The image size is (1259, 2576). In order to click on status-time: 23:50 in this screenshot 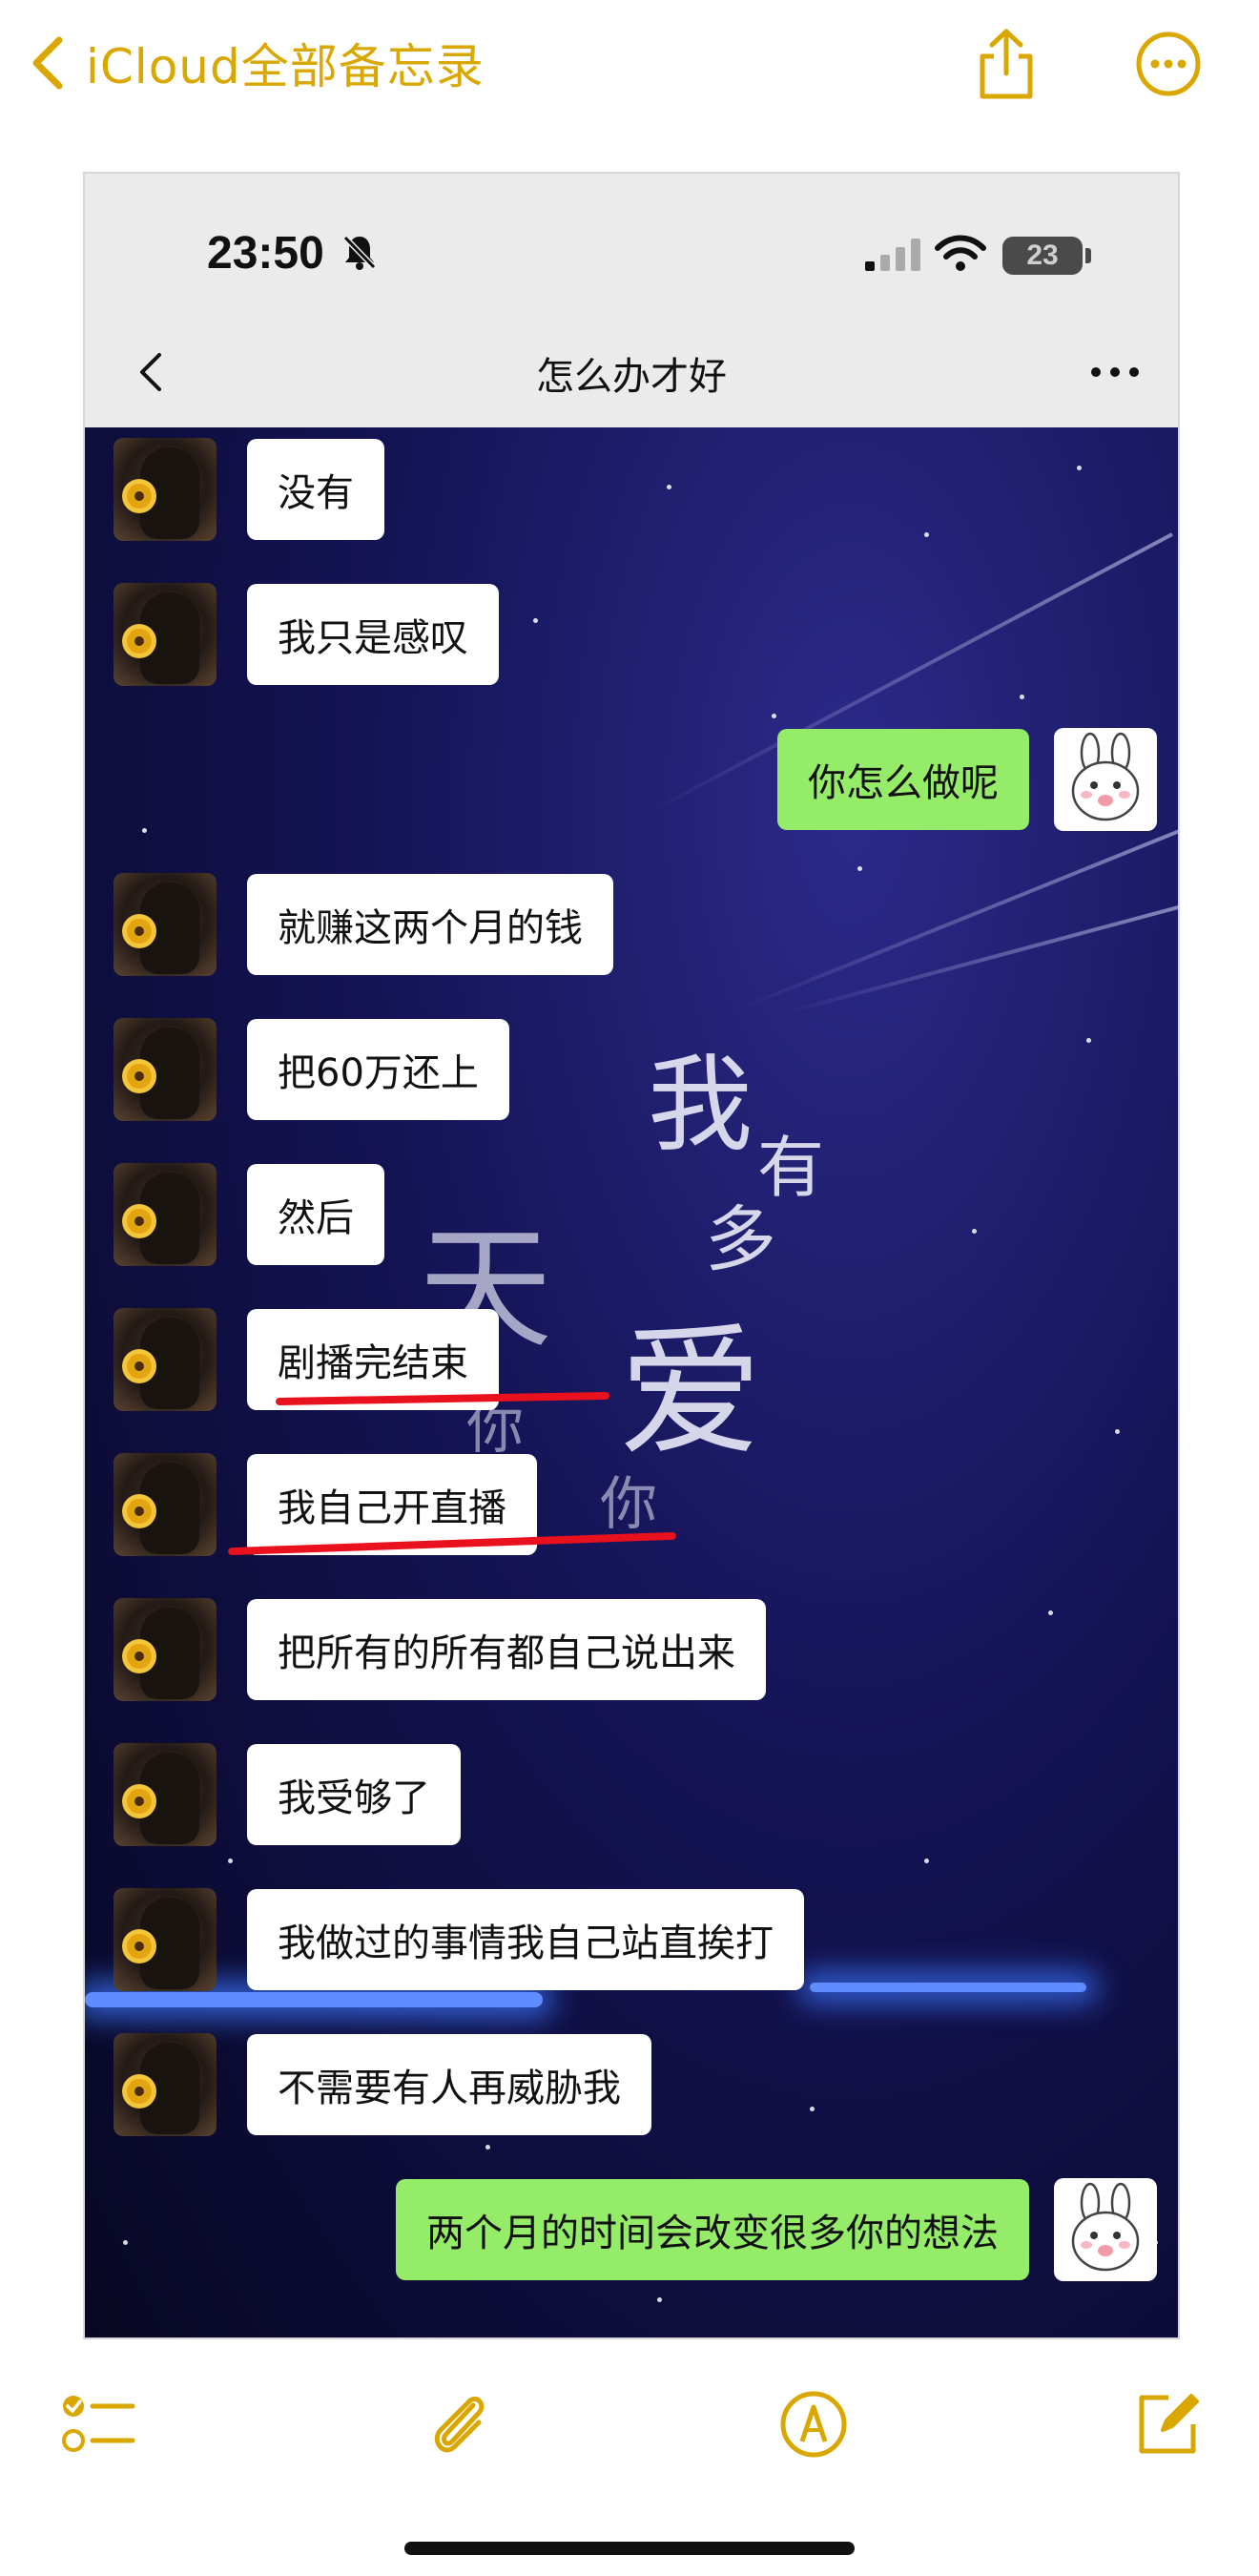, I will do `click(265, 253)`.